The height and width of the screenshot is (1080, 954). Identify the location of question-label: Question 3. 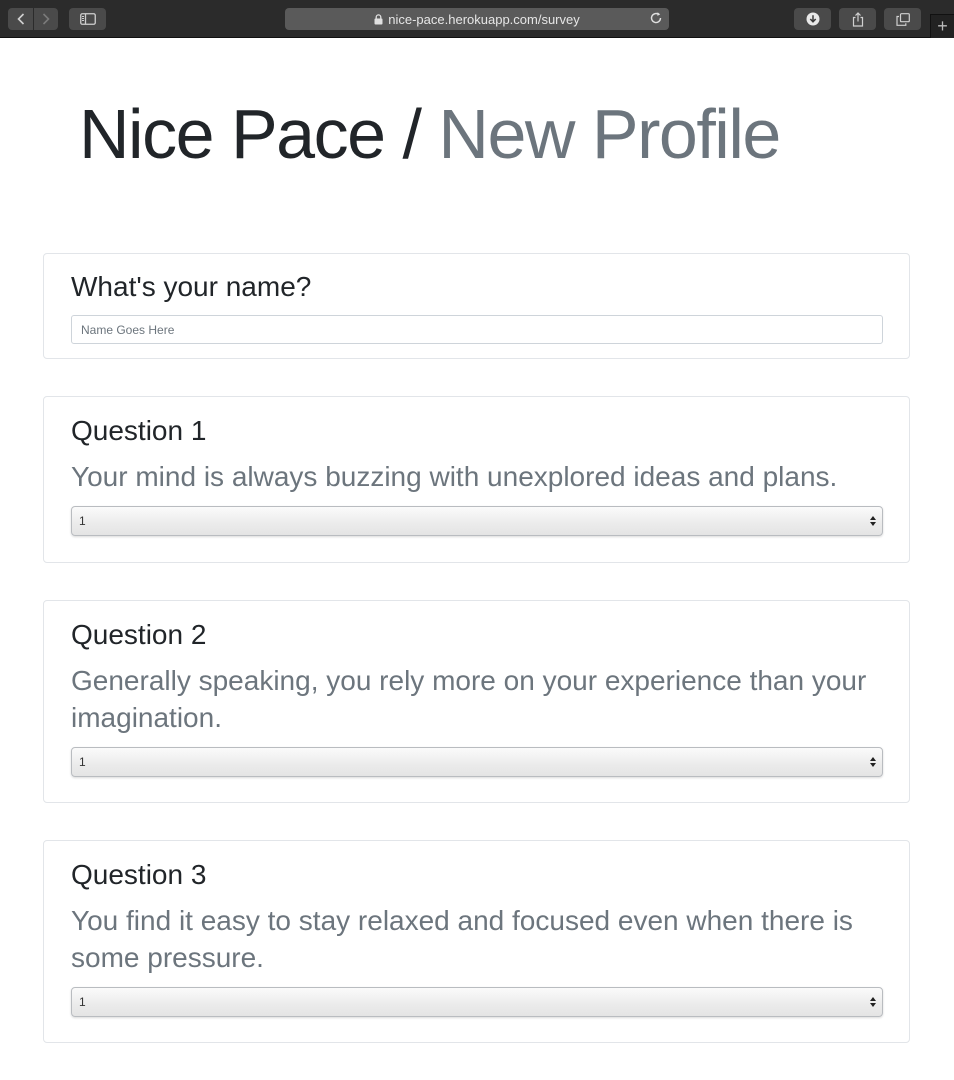
(139, 874).